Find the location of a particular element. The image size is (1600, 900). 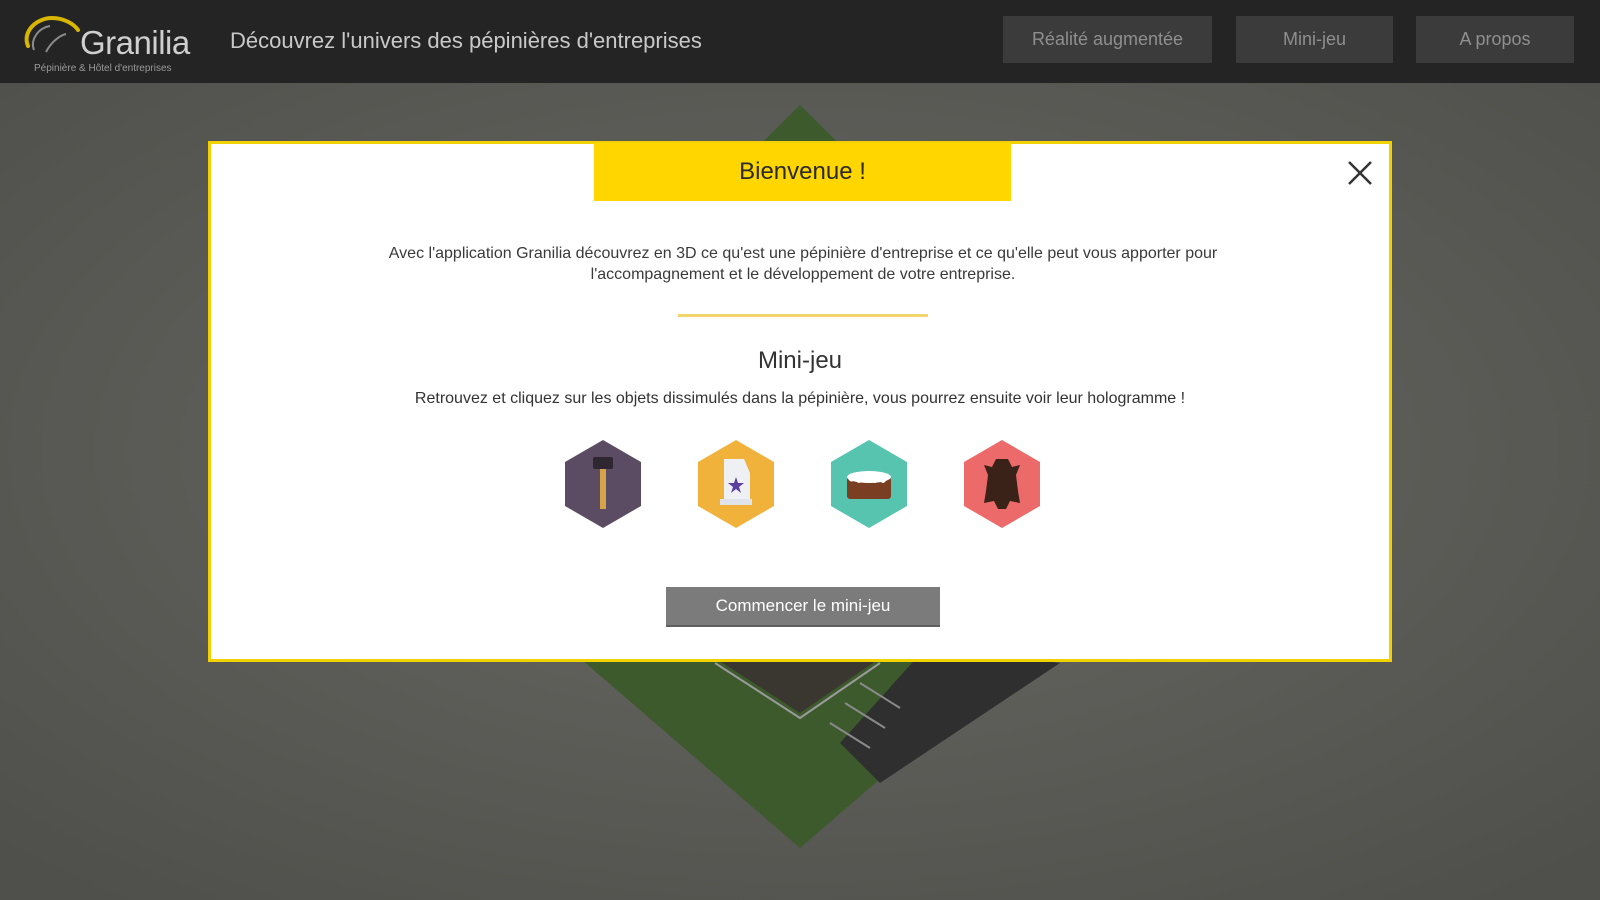

dialog-title: Bienvenue ! is located at coordinates (802, 172).